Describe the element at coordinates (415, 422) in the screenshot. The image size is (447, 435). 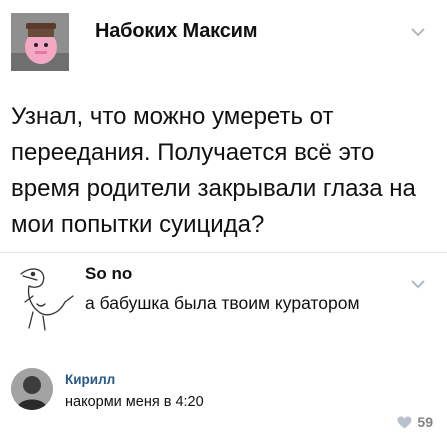
I see `like-button: 59` at that location.